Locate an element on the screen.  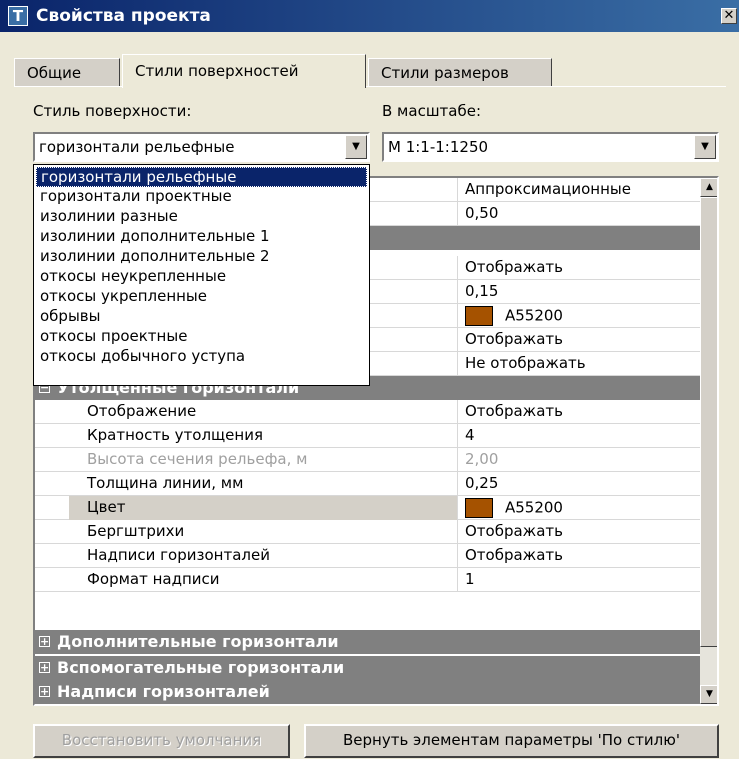
title-bar: T Свойства проекта ✕ is located at coordinates (369, 16).